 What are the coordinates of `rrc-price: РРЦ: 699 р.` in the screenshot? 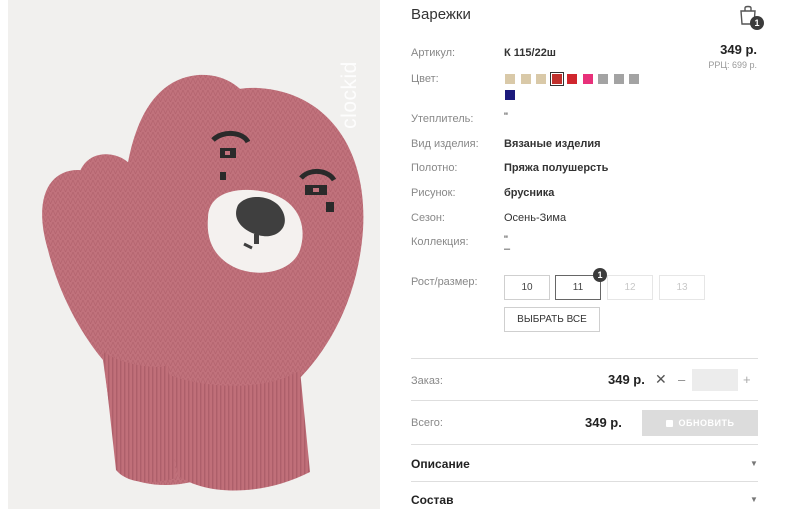 It's located at (732, 65).